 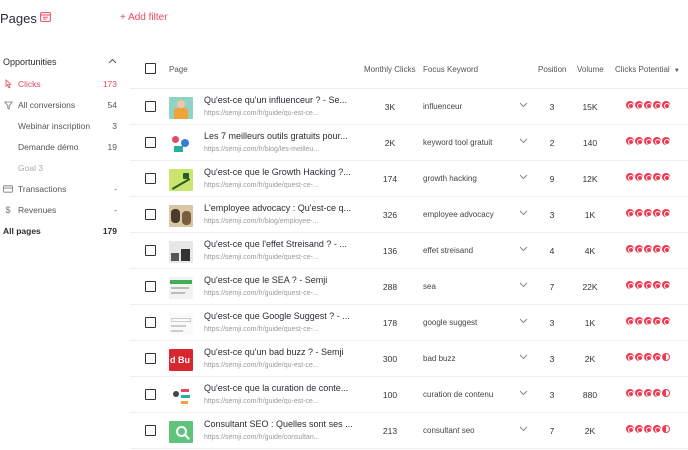 I want to click on sidebar-item-demande-demo: Demande démo 19, so click(x=62, y=147).